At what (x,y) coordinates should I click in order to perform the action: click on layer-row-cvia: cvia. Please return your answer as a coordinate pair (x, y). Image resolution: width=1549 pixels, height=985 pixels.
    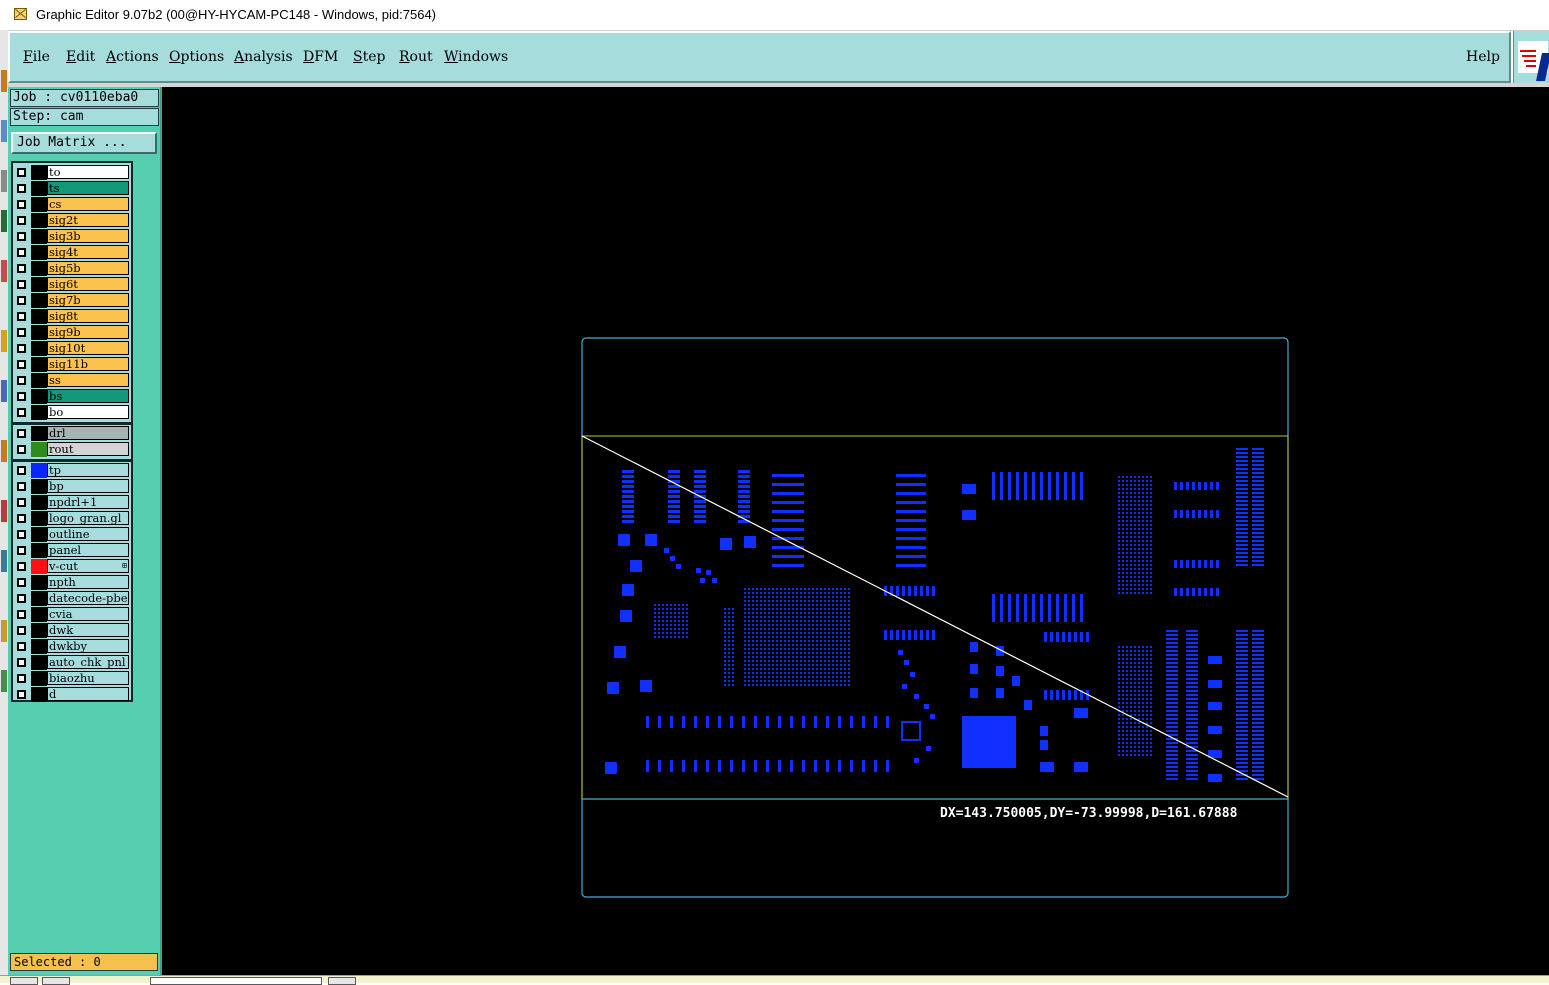
    Looking at the image, I should click on (72, 614).